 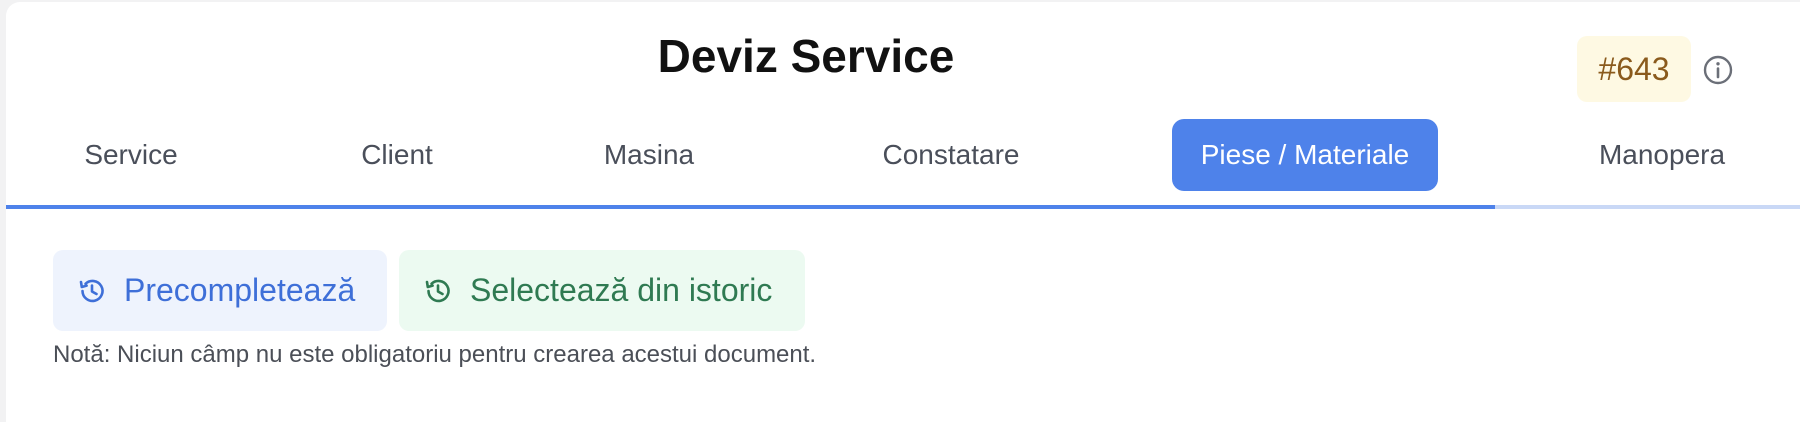 What do you see at coordinates (240, 290) in the screenshot?
I see `prefill-button-label: Precompletează` at bounding box center [240, 290].